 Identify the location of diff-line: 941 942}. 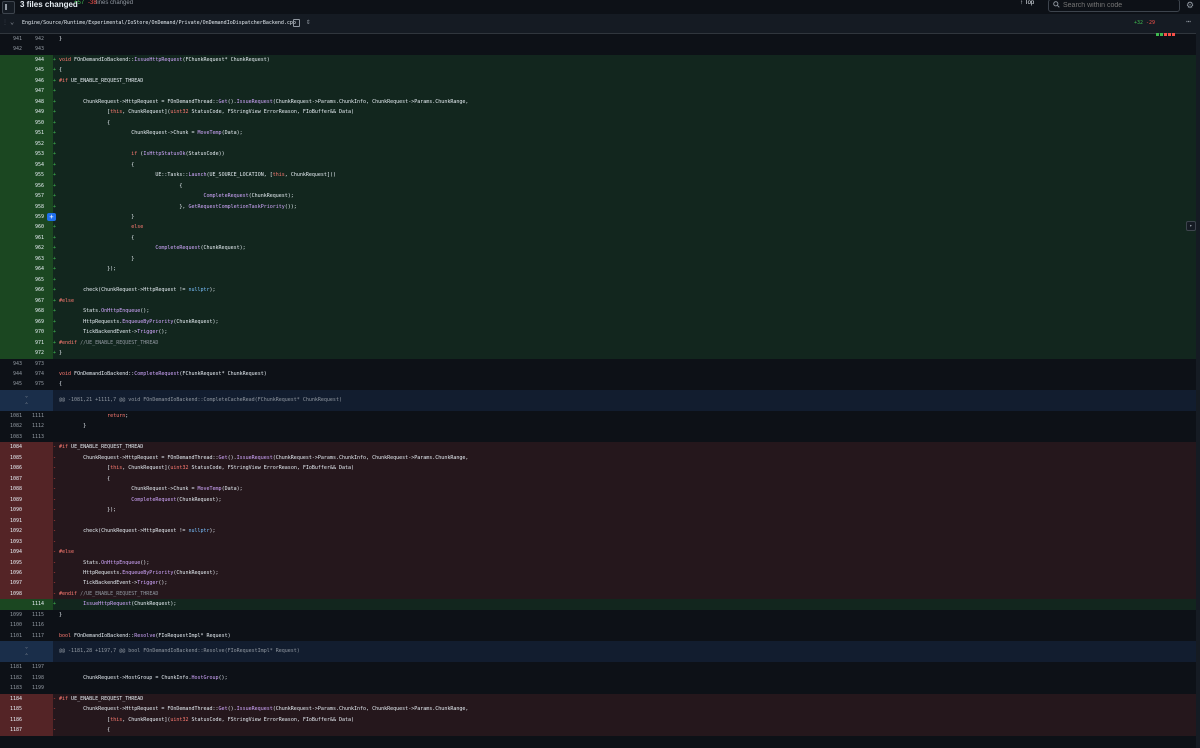
(598, 39).